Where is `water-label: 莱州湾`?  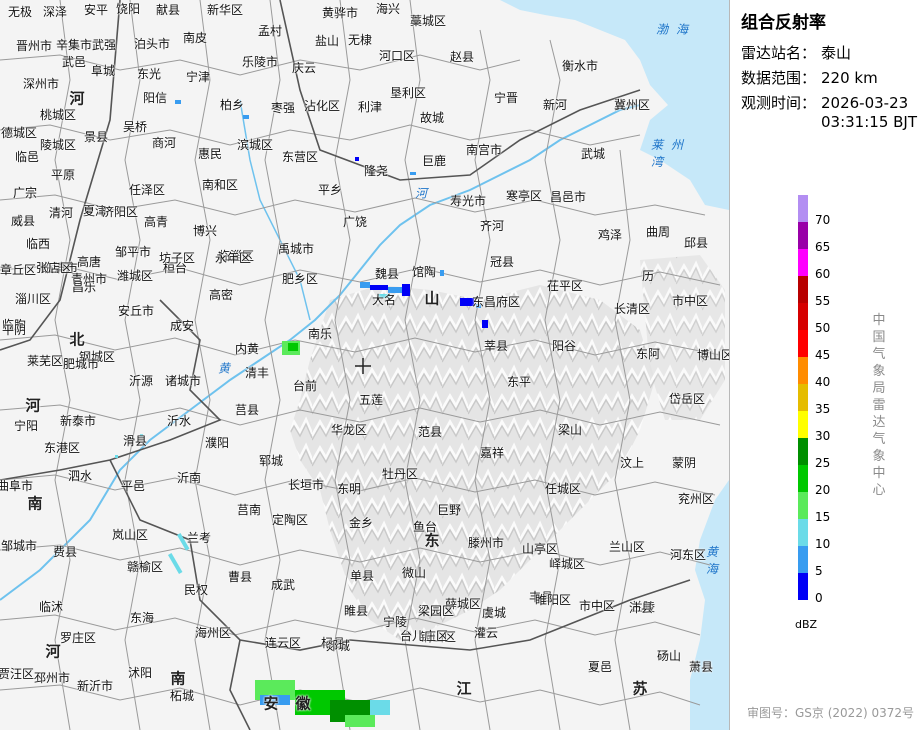 water-label: 莱州湾 is located at coordinates (671, 153).